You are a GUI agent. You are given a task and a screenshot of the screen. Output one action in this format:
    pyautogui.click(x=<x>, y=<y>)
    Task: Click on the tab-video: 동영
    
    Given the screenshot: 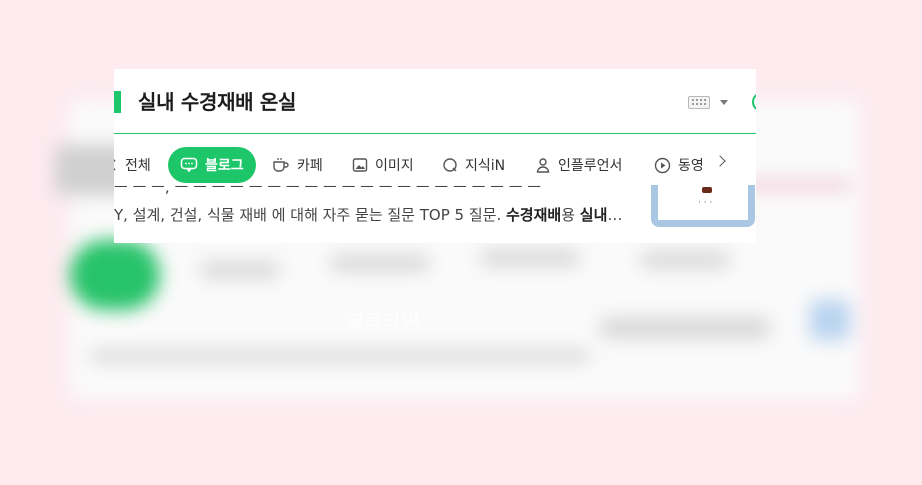 What is the action you would take?
    pyautogui.click(x=679, y=165)
    